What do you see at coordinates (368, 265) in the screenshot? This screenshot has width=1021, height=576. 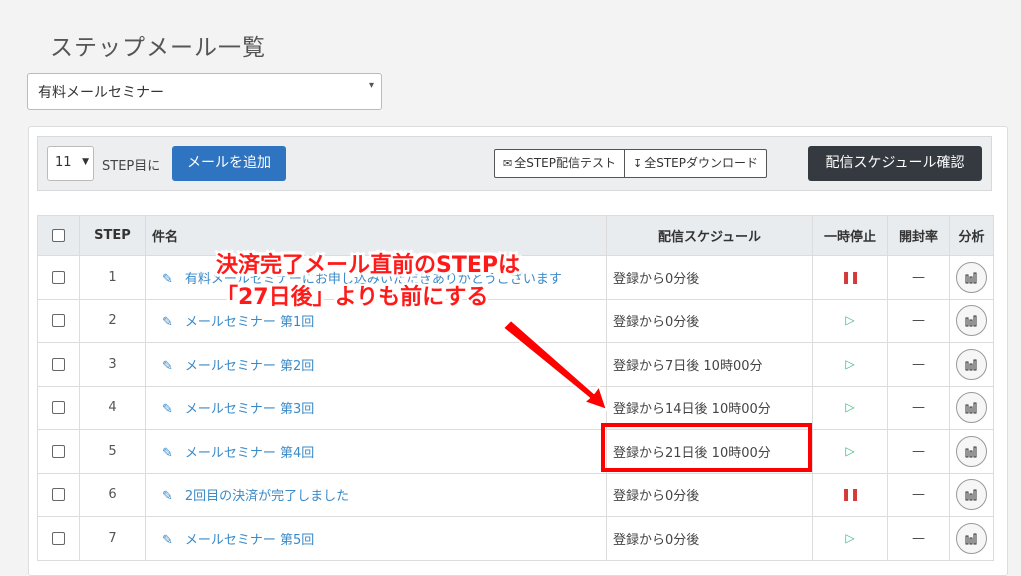 I see `annotation-line-1: 決済完了メール直前のSTEPは` at bounding box center [368, 265].